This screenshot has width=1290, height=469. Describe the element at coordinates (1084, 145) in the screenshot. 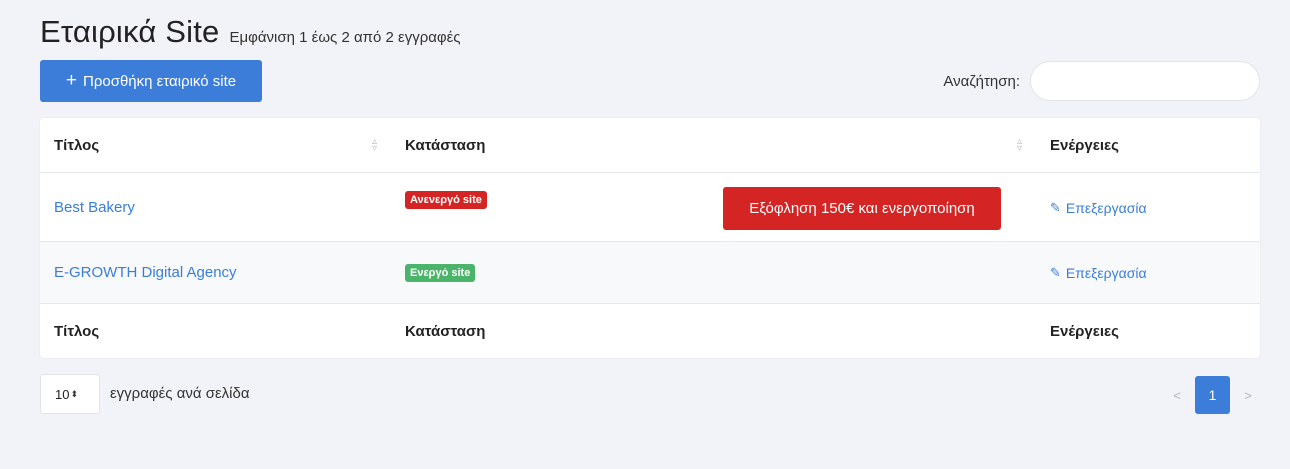

I see `column-header-actions-label: Ενέργειες` at that location.